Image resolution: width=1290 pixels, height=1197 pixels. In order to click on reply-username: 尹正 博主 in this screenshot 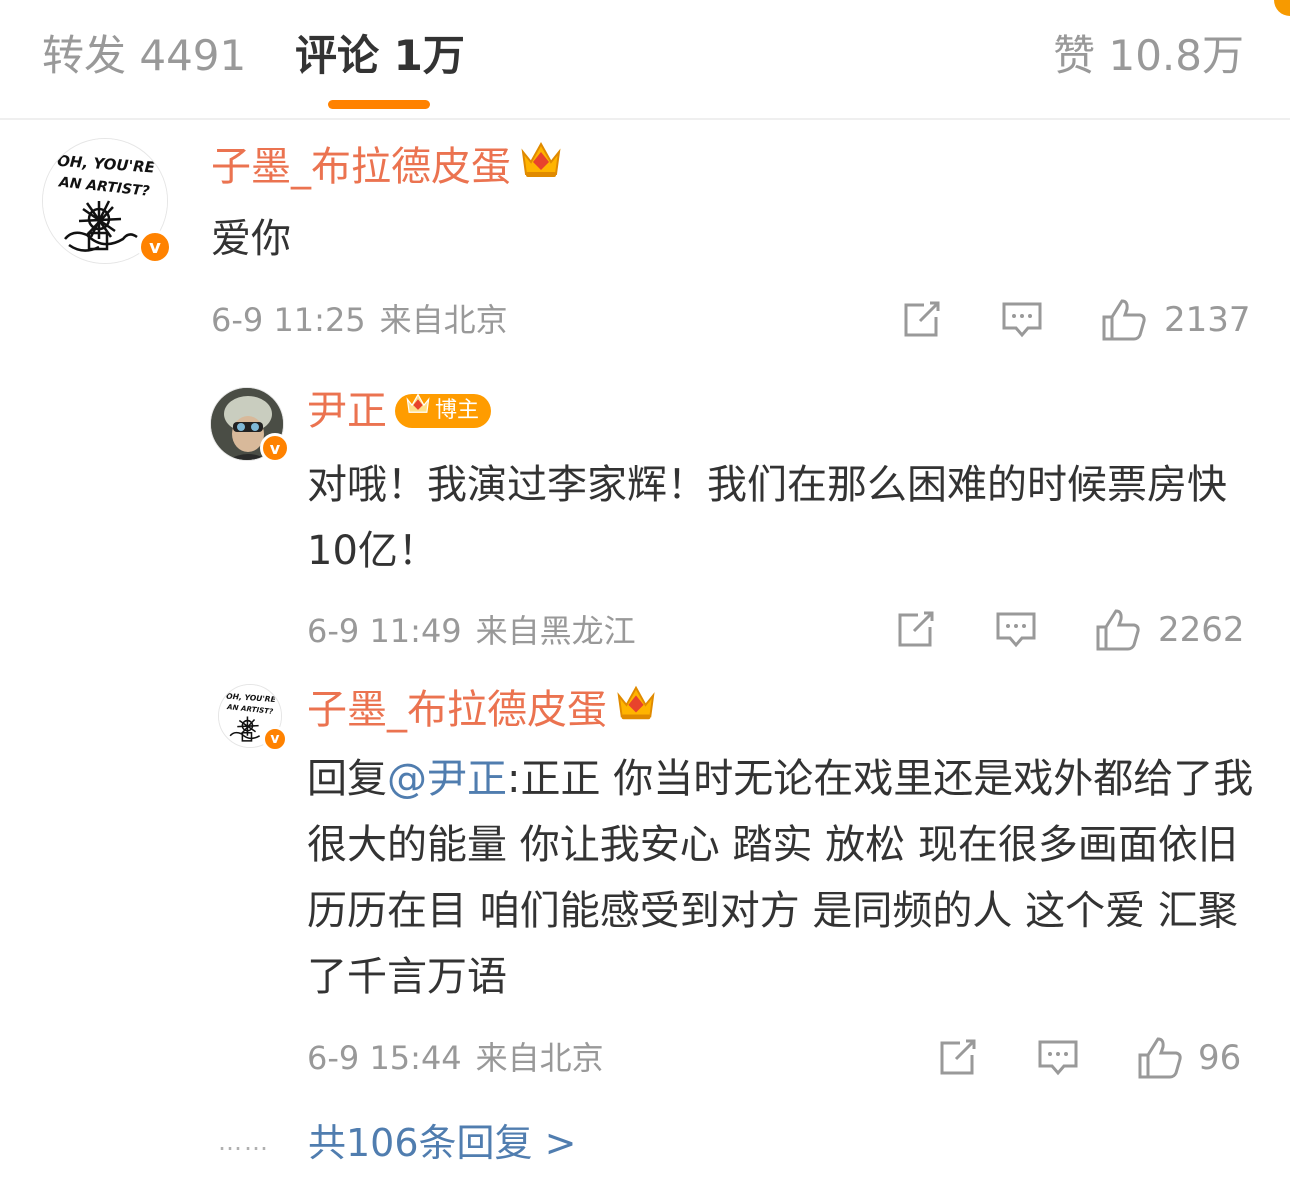, I will do `click(399, 411)`.